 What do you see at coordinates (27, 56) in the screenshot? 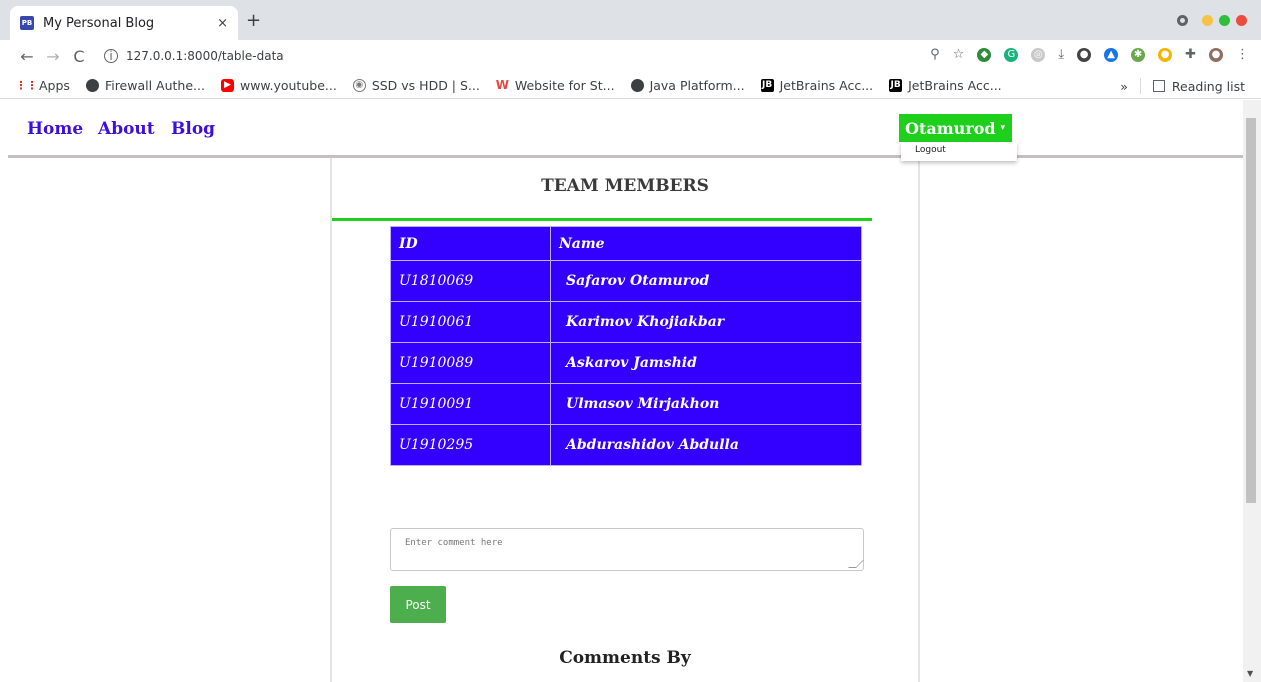
I see `back-arrow-icon: ←` at bounding box center [27, 56].